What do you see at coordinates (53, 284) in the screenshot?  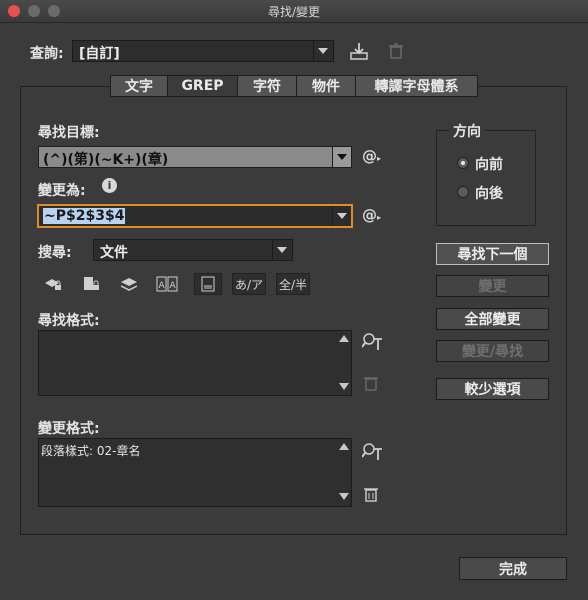 I see `include-locked-layers-icon` at bounding box center [53, 284].